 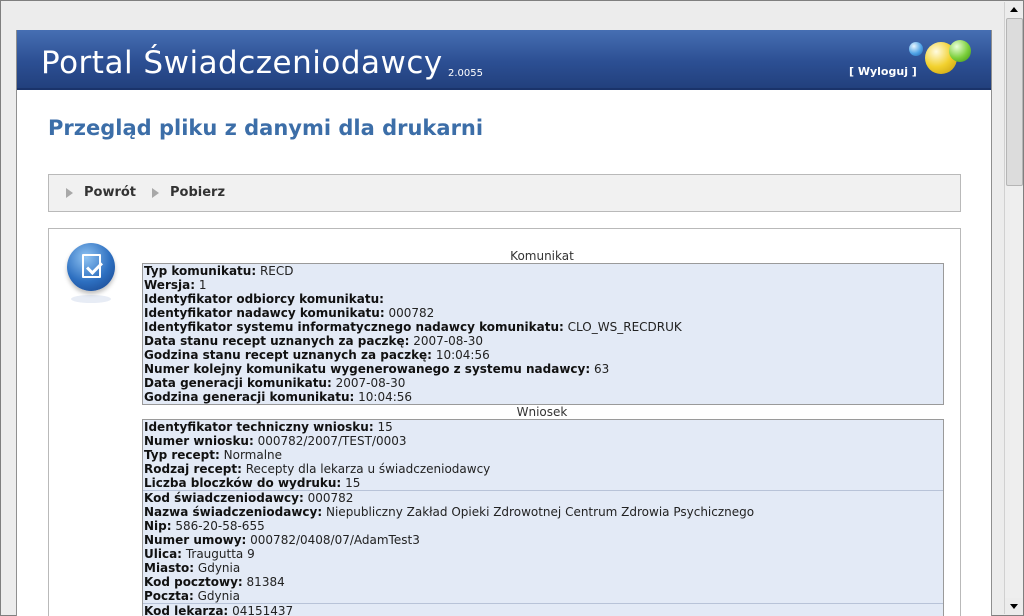 I want to click on back-button-label: Powrót, so click(x=110, y=192).